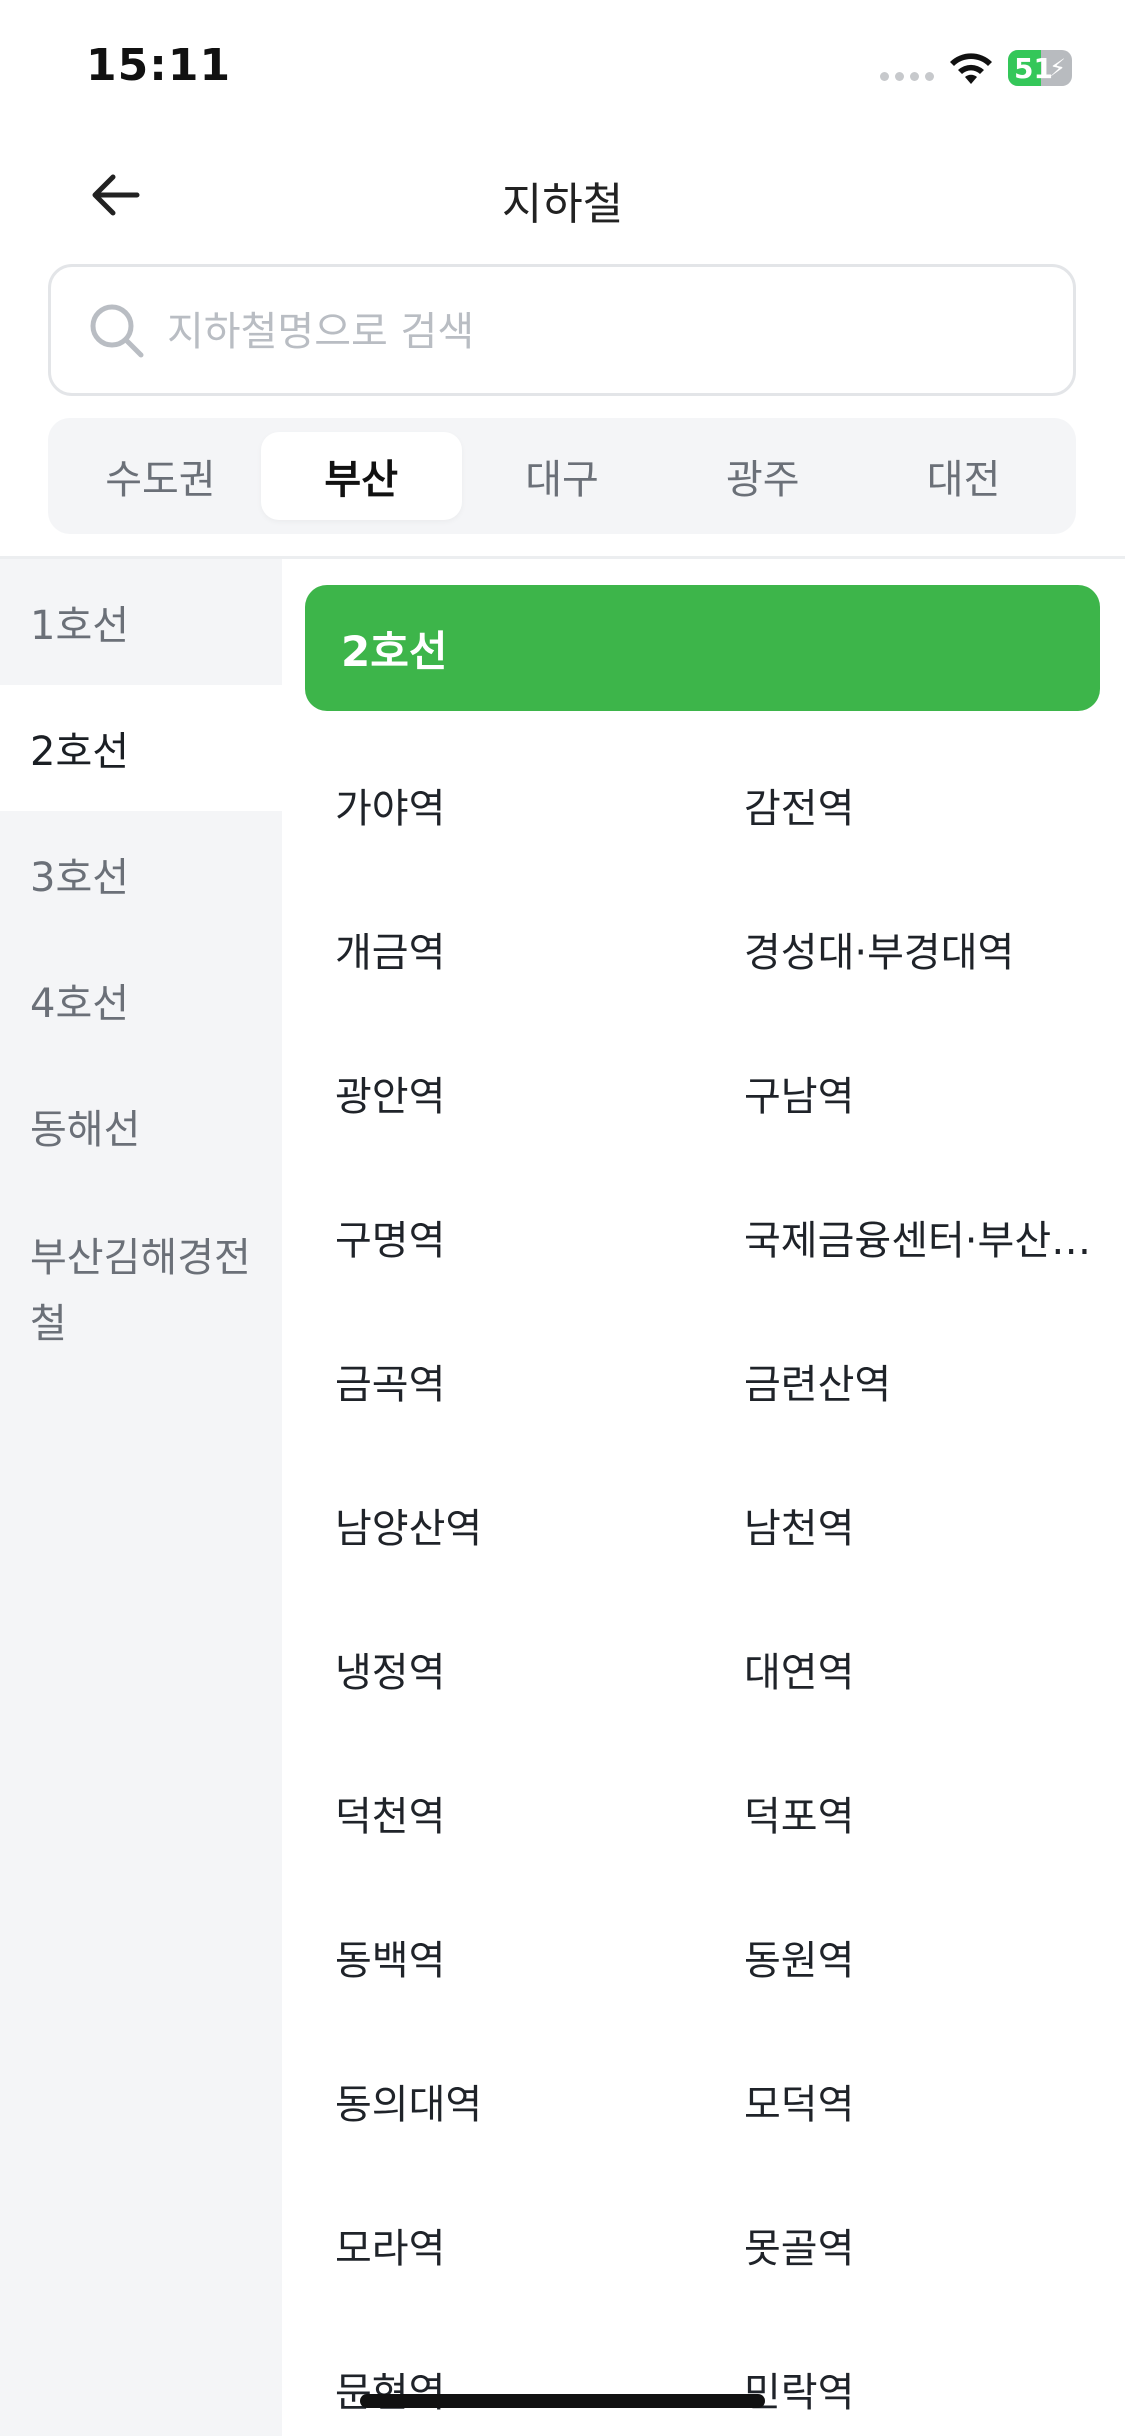  What do you see at coordinates (141, 1000) in the screenshot?
I see `line-item-4: 4호선` at bounding box center [141, 1000].